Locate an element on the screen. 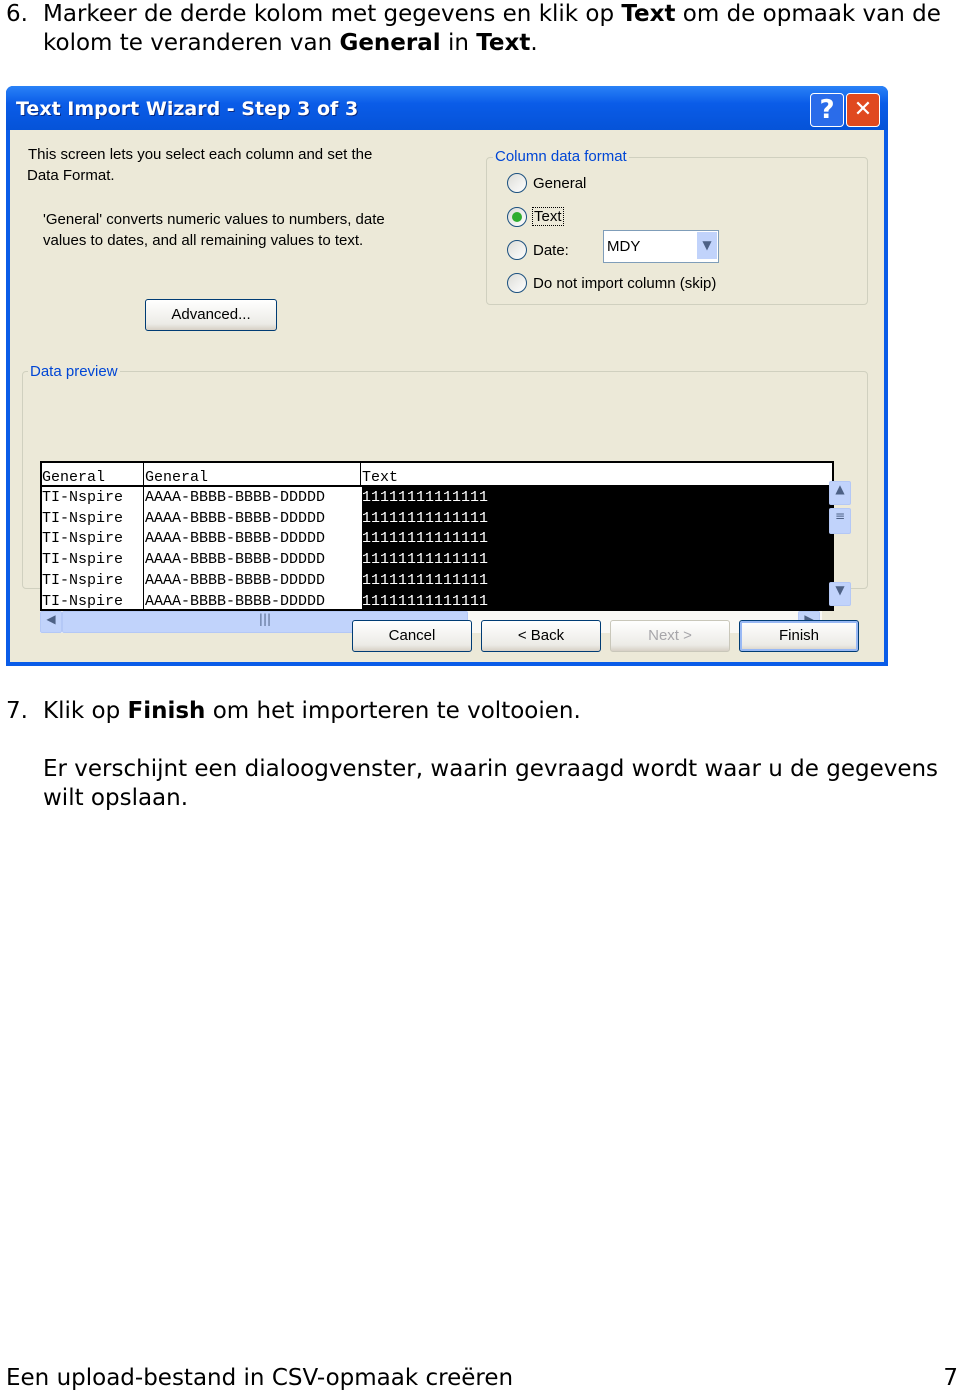  intro-text: Data Format. is located at coordinates (71, 175).